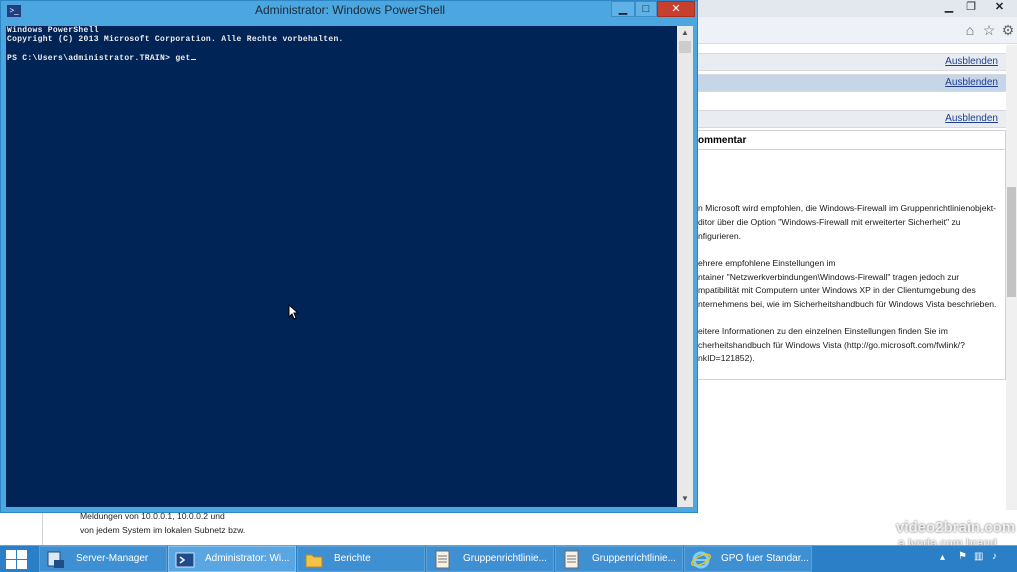 Image resolution: width=1017 pixels, height=572 pixels. I want to click on volume-icon: ♪, so click(994, 556).